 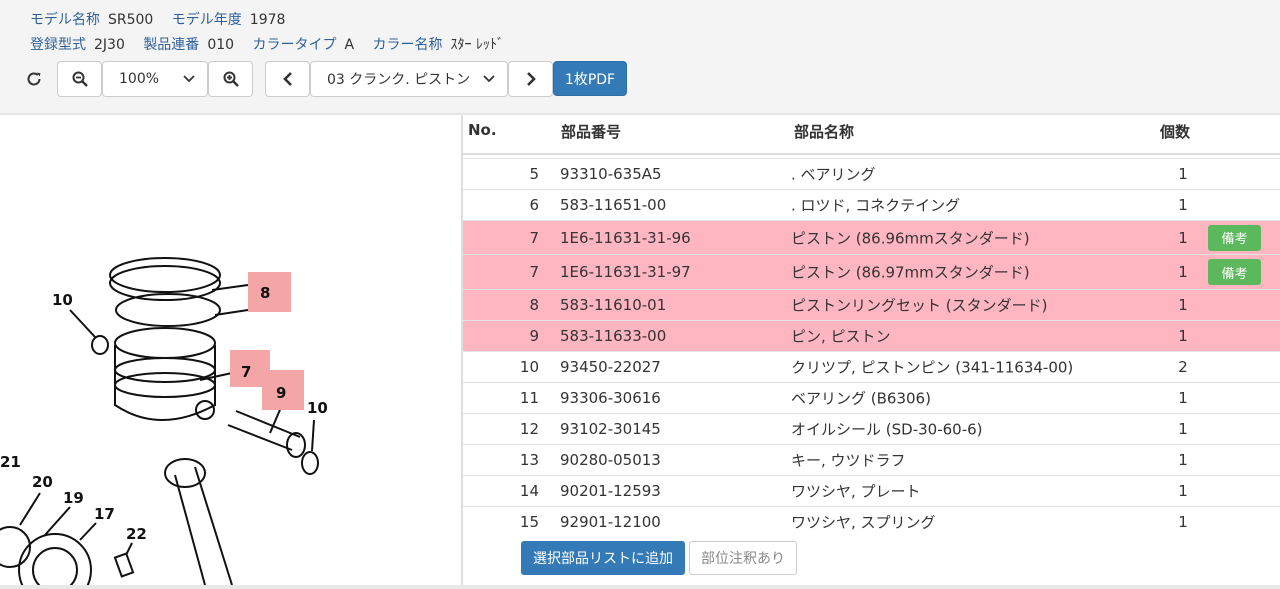 What do you see at coordinates (613, 205) in the screenshot?
I see `part-number: 583-11651-00` at bounding box center [613, 205].